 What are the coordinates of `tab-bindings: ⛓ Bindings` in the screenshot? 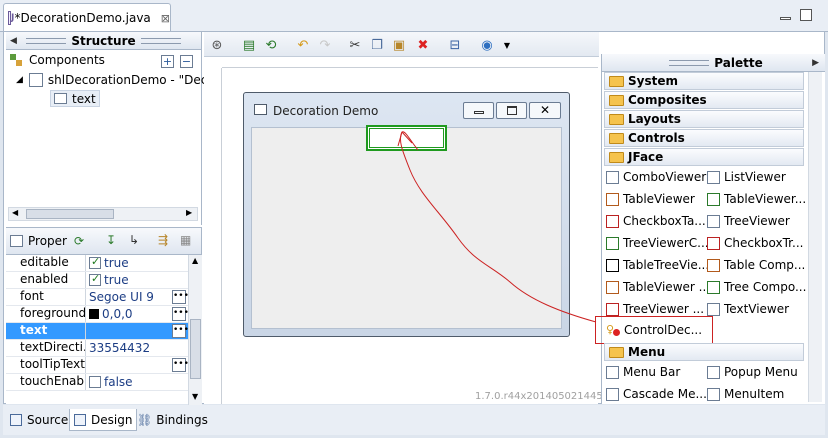 It's located at (172, 420).